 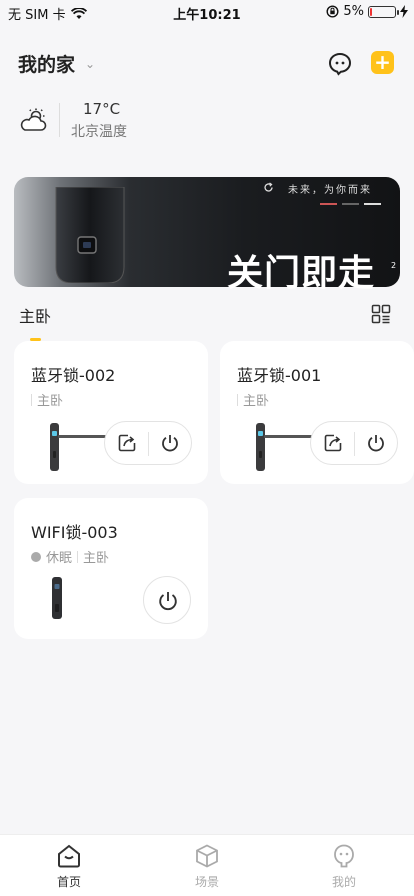 What do you see at coordinates (367, 11) in the screenshot?
I see `status-right: 5%` at bounding box center [367, 11].